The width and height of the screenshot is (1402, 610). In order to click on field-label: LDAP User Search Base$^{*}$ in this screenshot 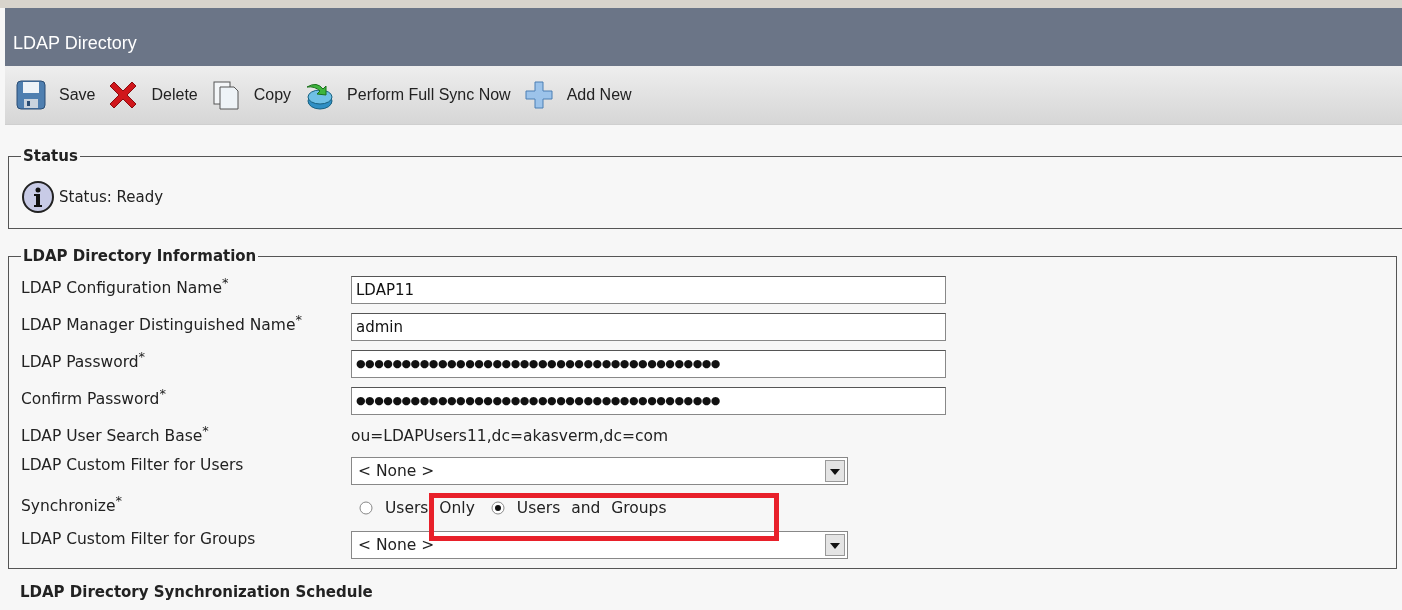, I will do `click(115, 434)`.